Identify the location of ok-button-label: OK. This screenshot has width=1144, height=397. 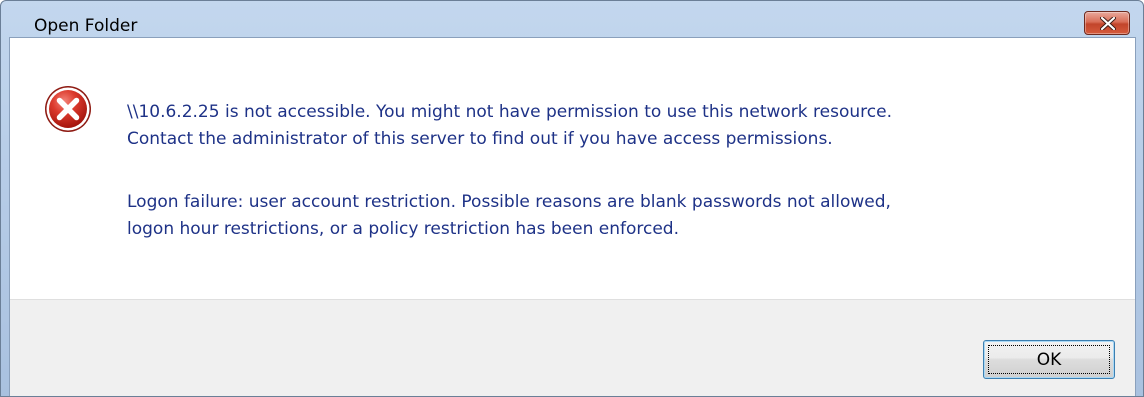
(1049, 360).